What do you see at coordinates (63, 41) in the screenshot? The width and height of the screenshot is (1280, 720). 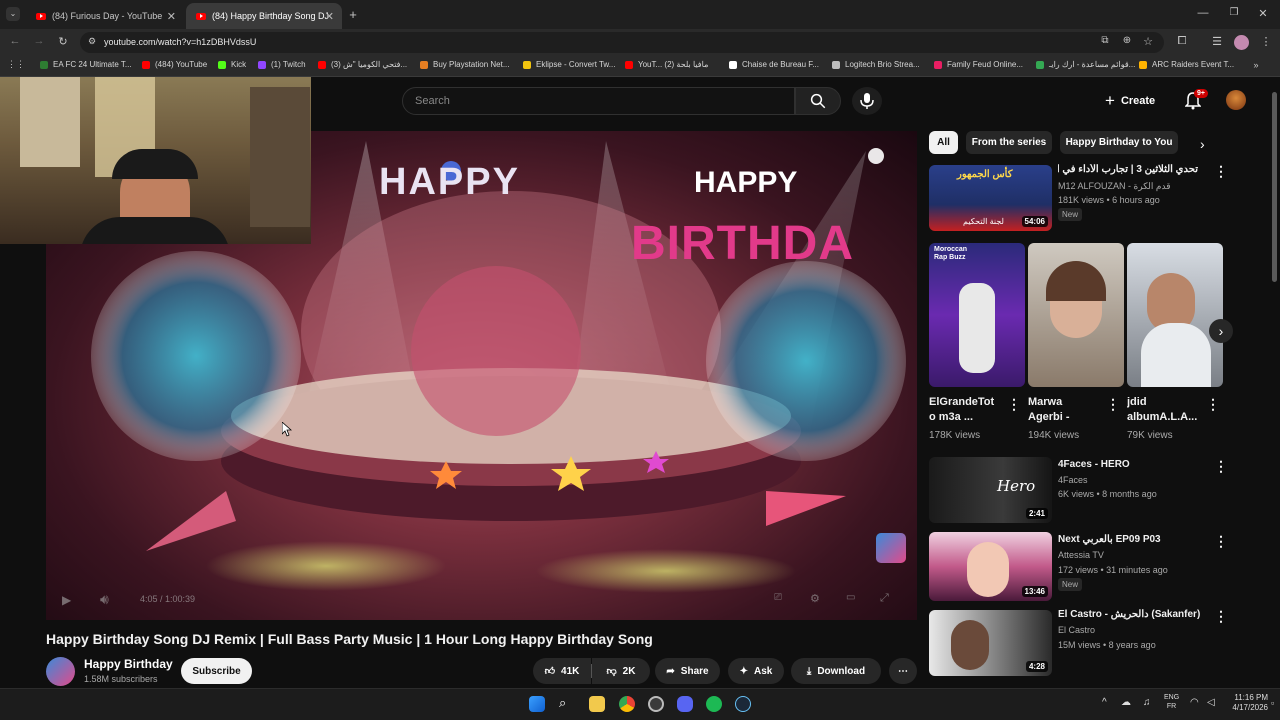 I see `reload-icon: ↻` at bounding box center [63, 41].